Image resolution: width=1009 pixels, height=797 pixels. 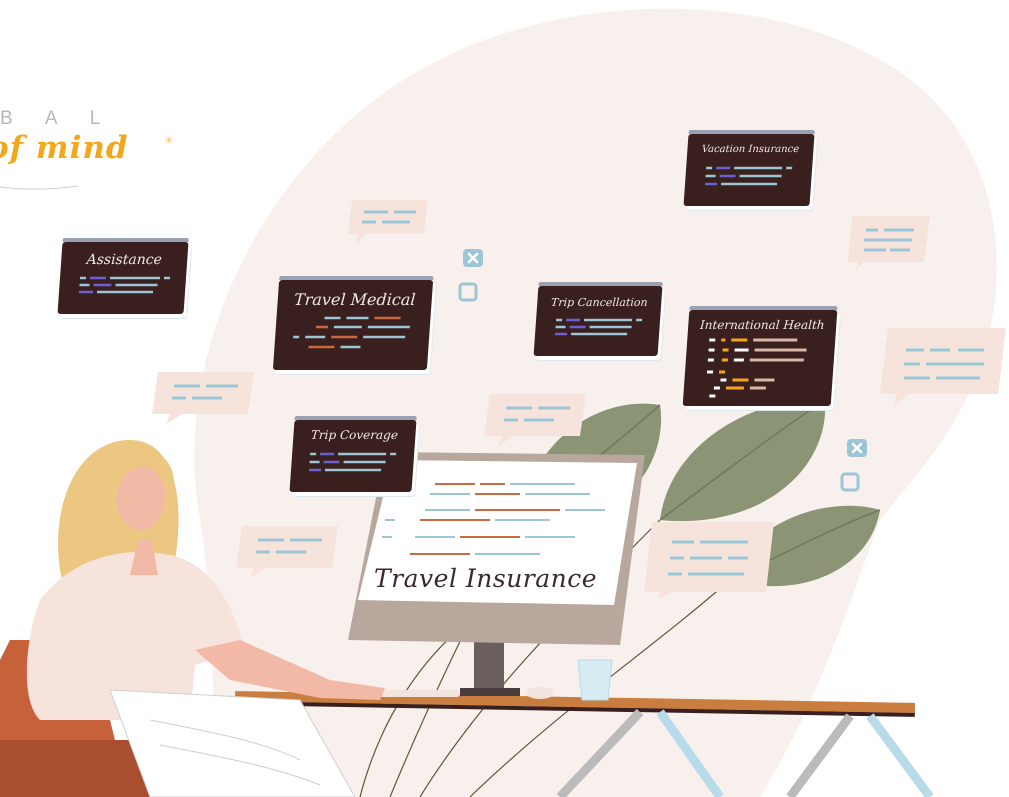 What do you see at coordinates (598, 321) in the screenshot?
I see `card-trip-cancellation: Trip Cancellation` at bounding box center [598, 321].